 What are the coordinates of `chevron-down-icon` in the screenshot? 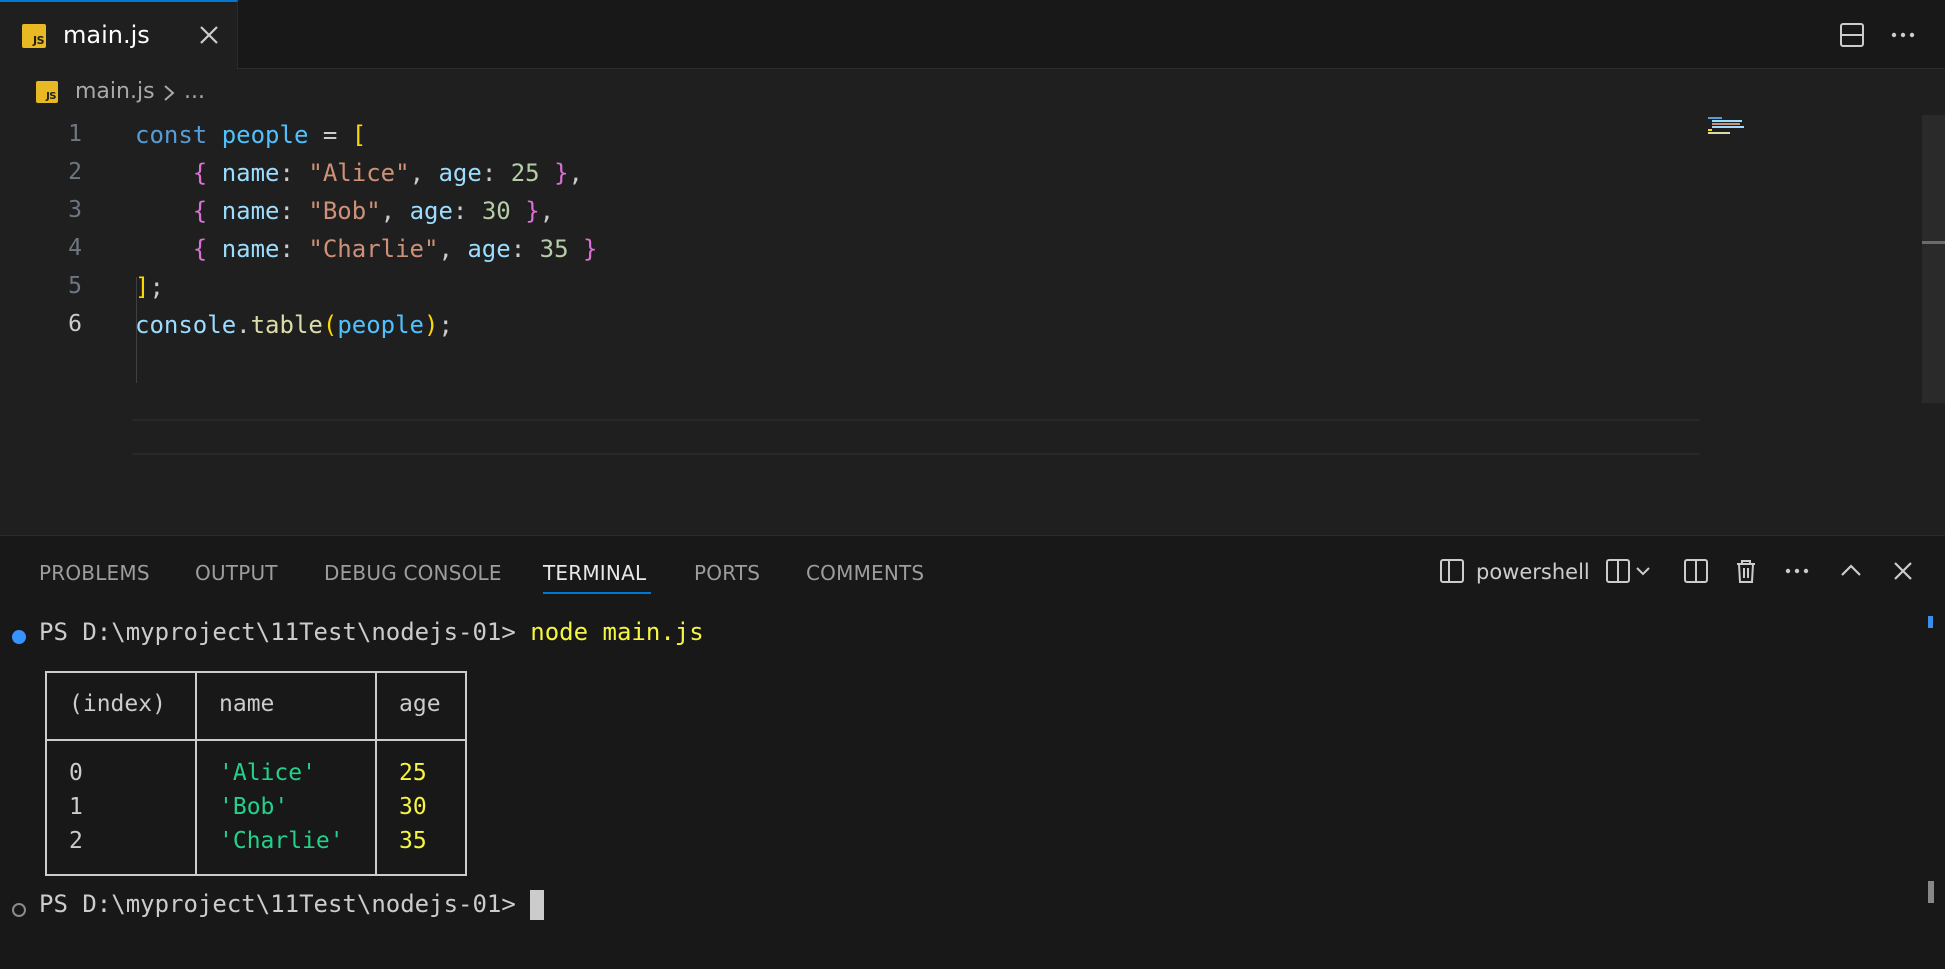 It's located at (1643, 571).